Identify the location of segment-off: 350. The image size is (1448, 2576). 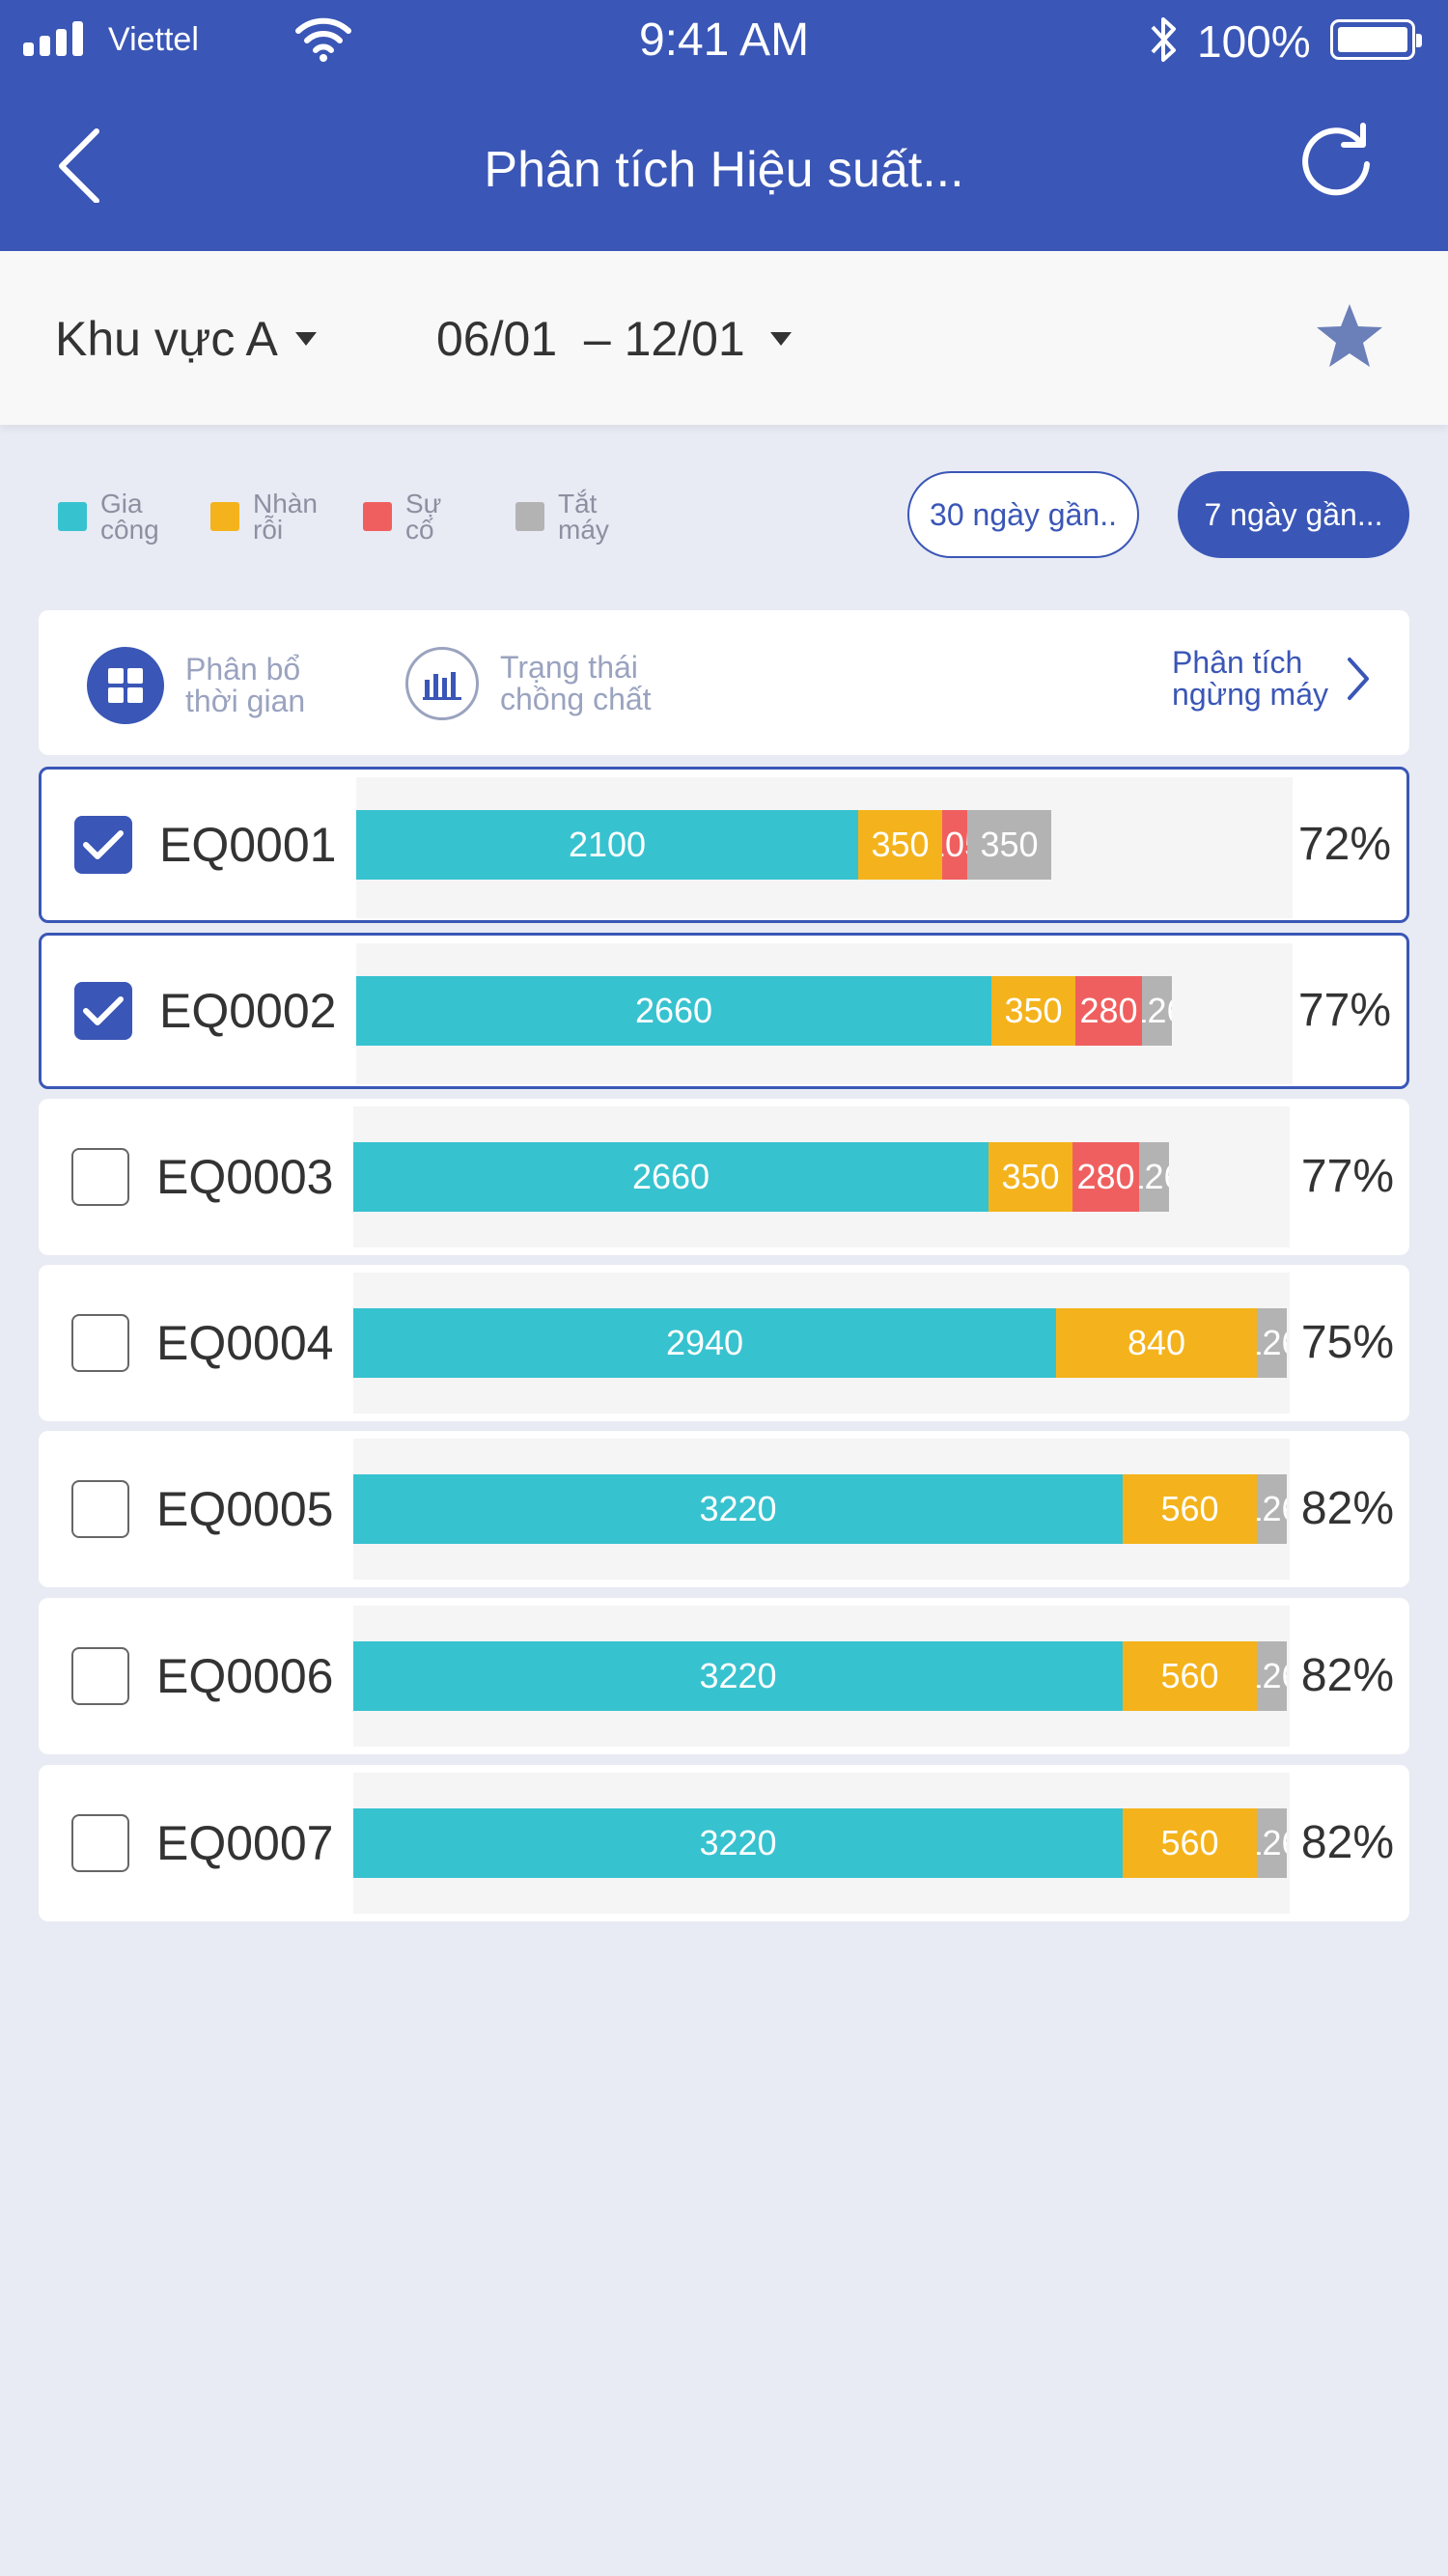
(1009, 845).